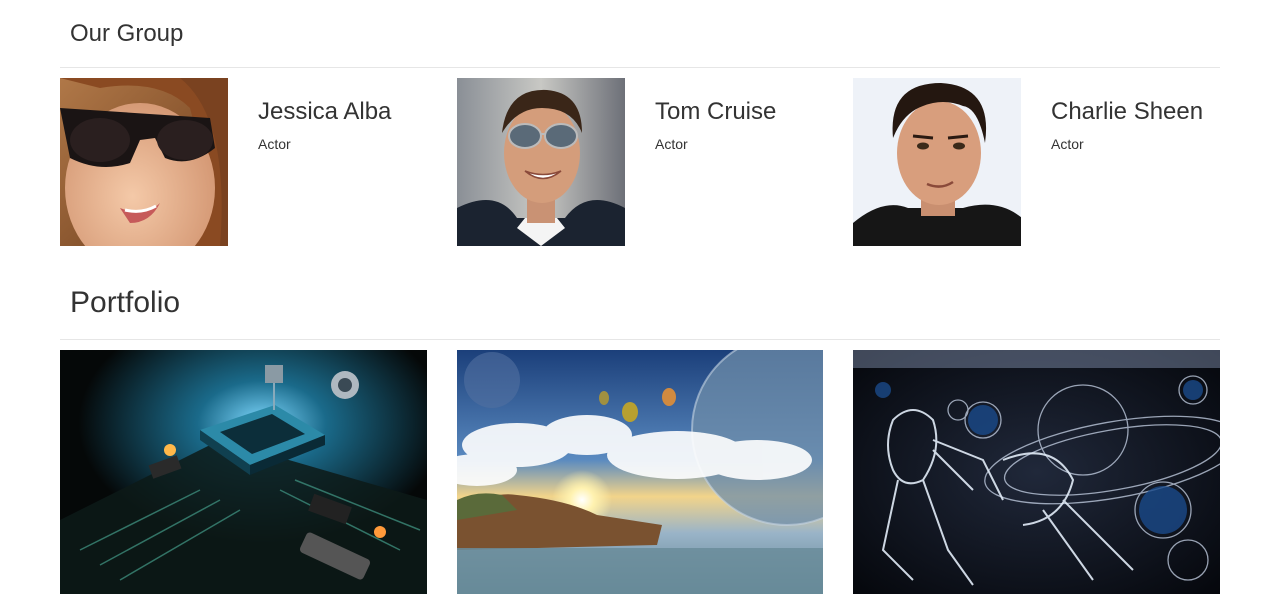  I want to click on member-name: Charlie Sheen, so click(1127, 111).